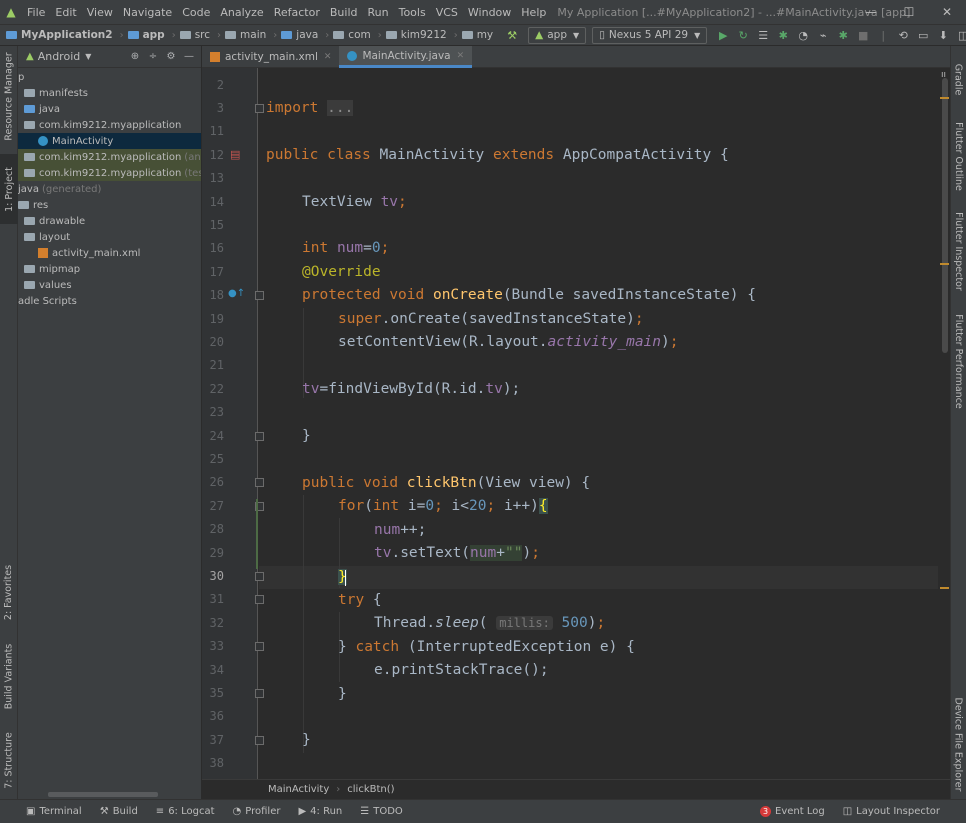 The image size is (966, 823). What do you see at coordinates (512, 35) in the screenshot?
I see `hammer-icon: ⚒` at bounding box center [512, 35].